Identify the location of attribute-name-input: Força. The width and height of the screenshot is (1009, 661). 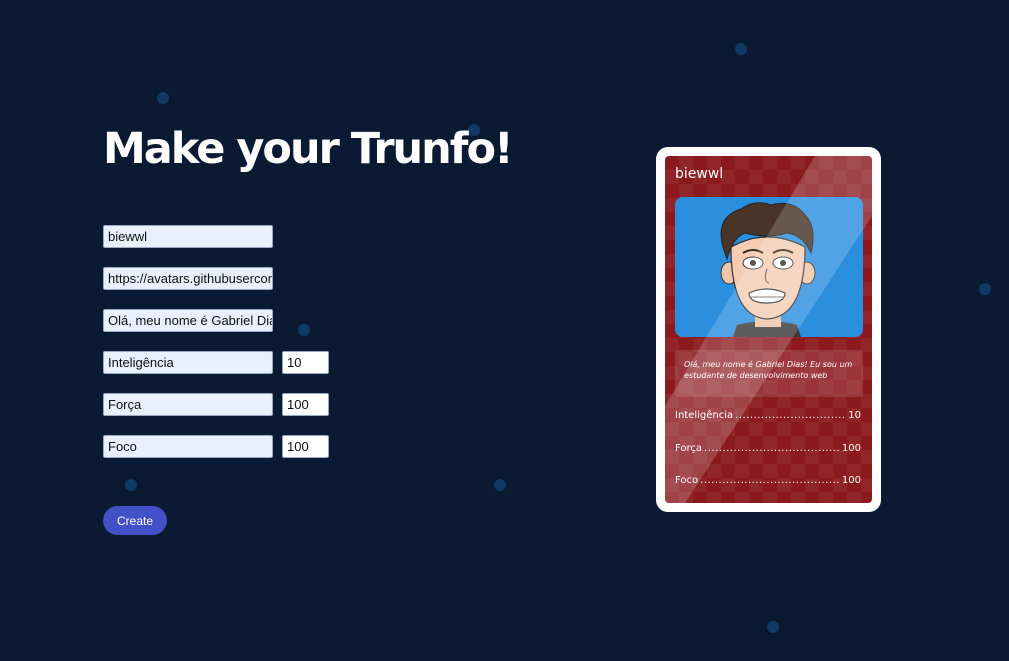
(188, 404).